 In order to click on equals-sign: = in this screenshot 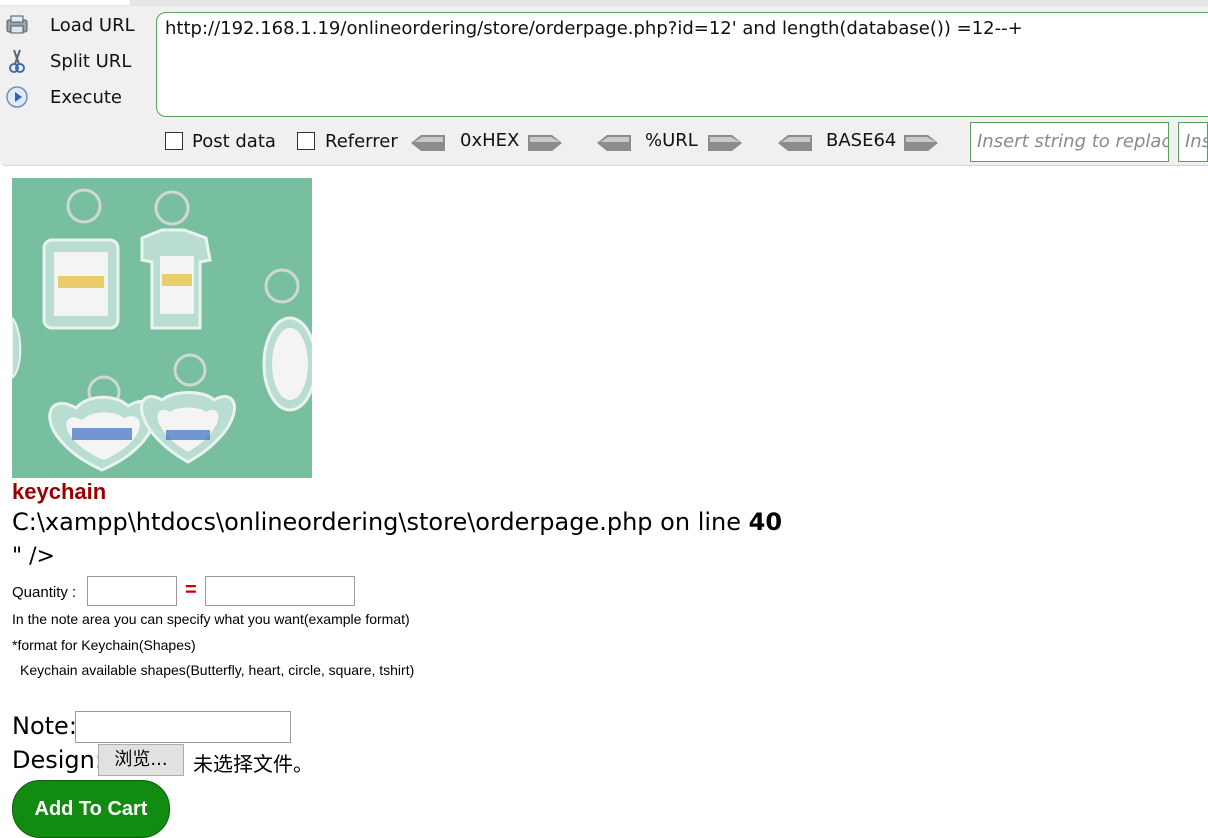, I will do `click(191, 590)`.